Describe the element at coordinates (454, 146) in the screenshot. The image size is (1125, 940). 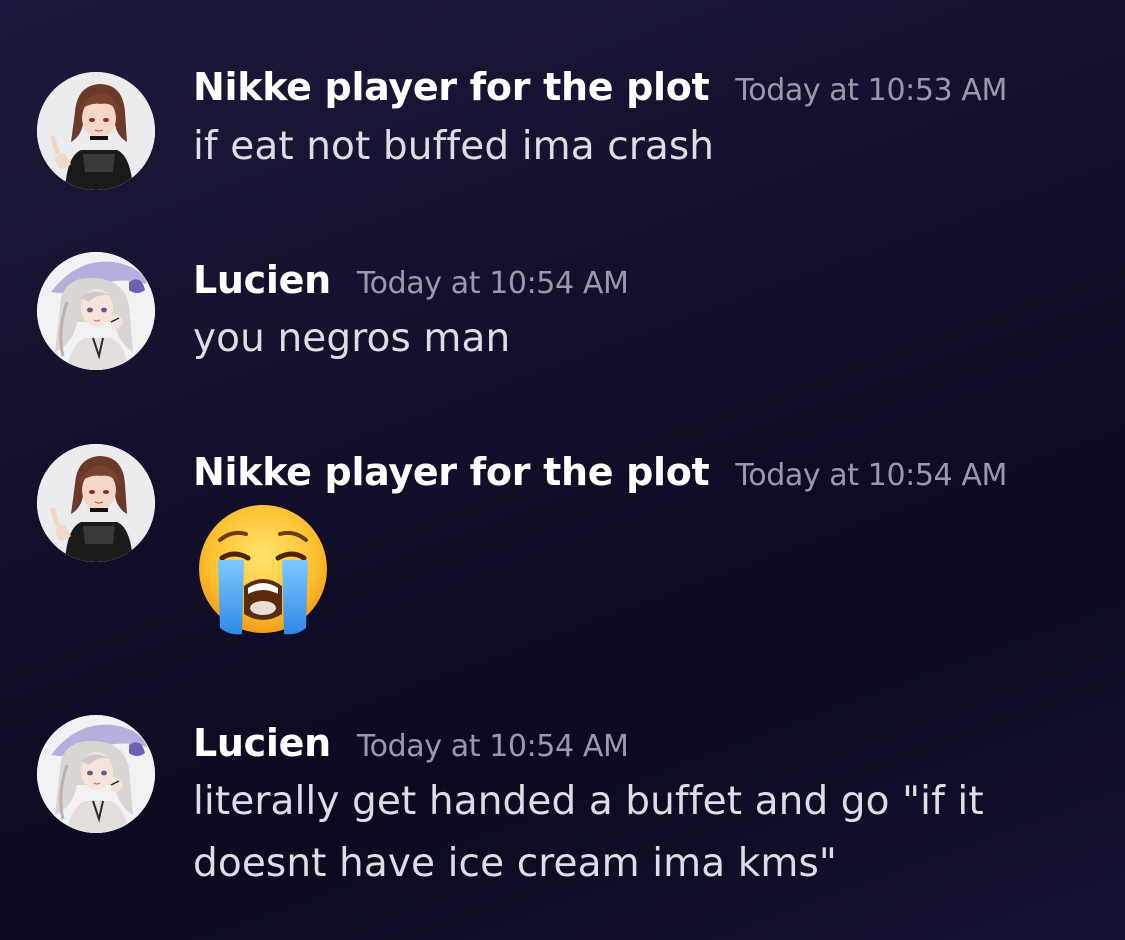
I see `message-text: if eat not buffed ima crash` at that location.